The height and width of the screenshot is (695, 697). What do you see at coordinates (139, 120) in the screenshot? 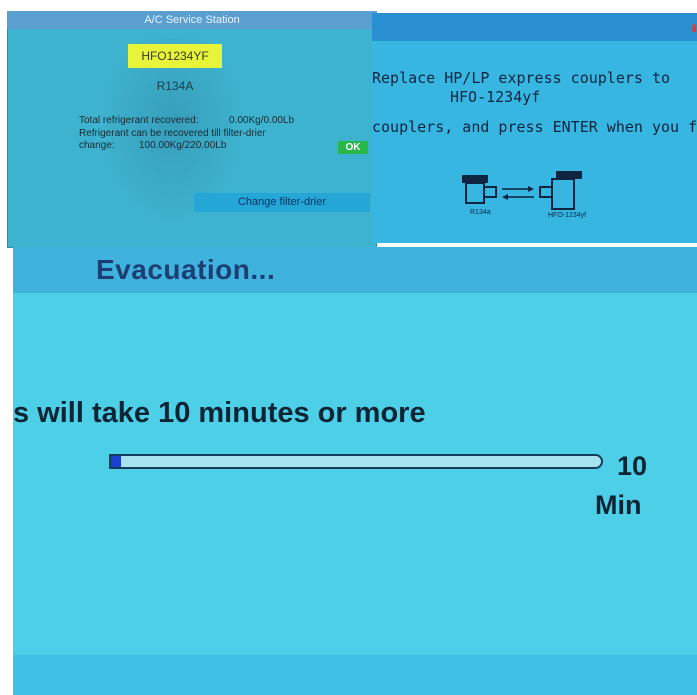
I see `total-recovered-label: Total refrigerant recovered:` at bounding box center [139, 120].